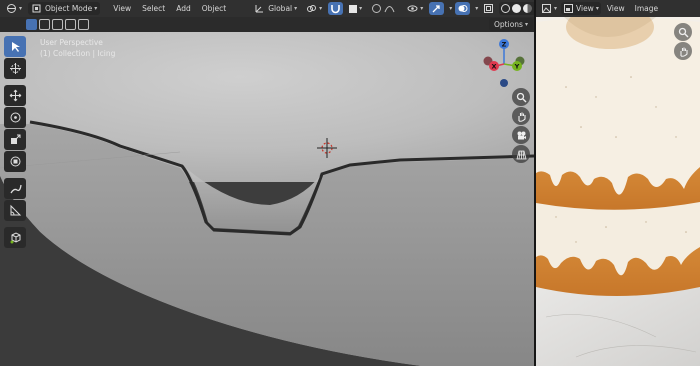 This screenshot has height=366, width=700. What do you see at coordinates (214, 8) in the screenshot?
I see `menu-object: Object` at bounding box center [214, 8].